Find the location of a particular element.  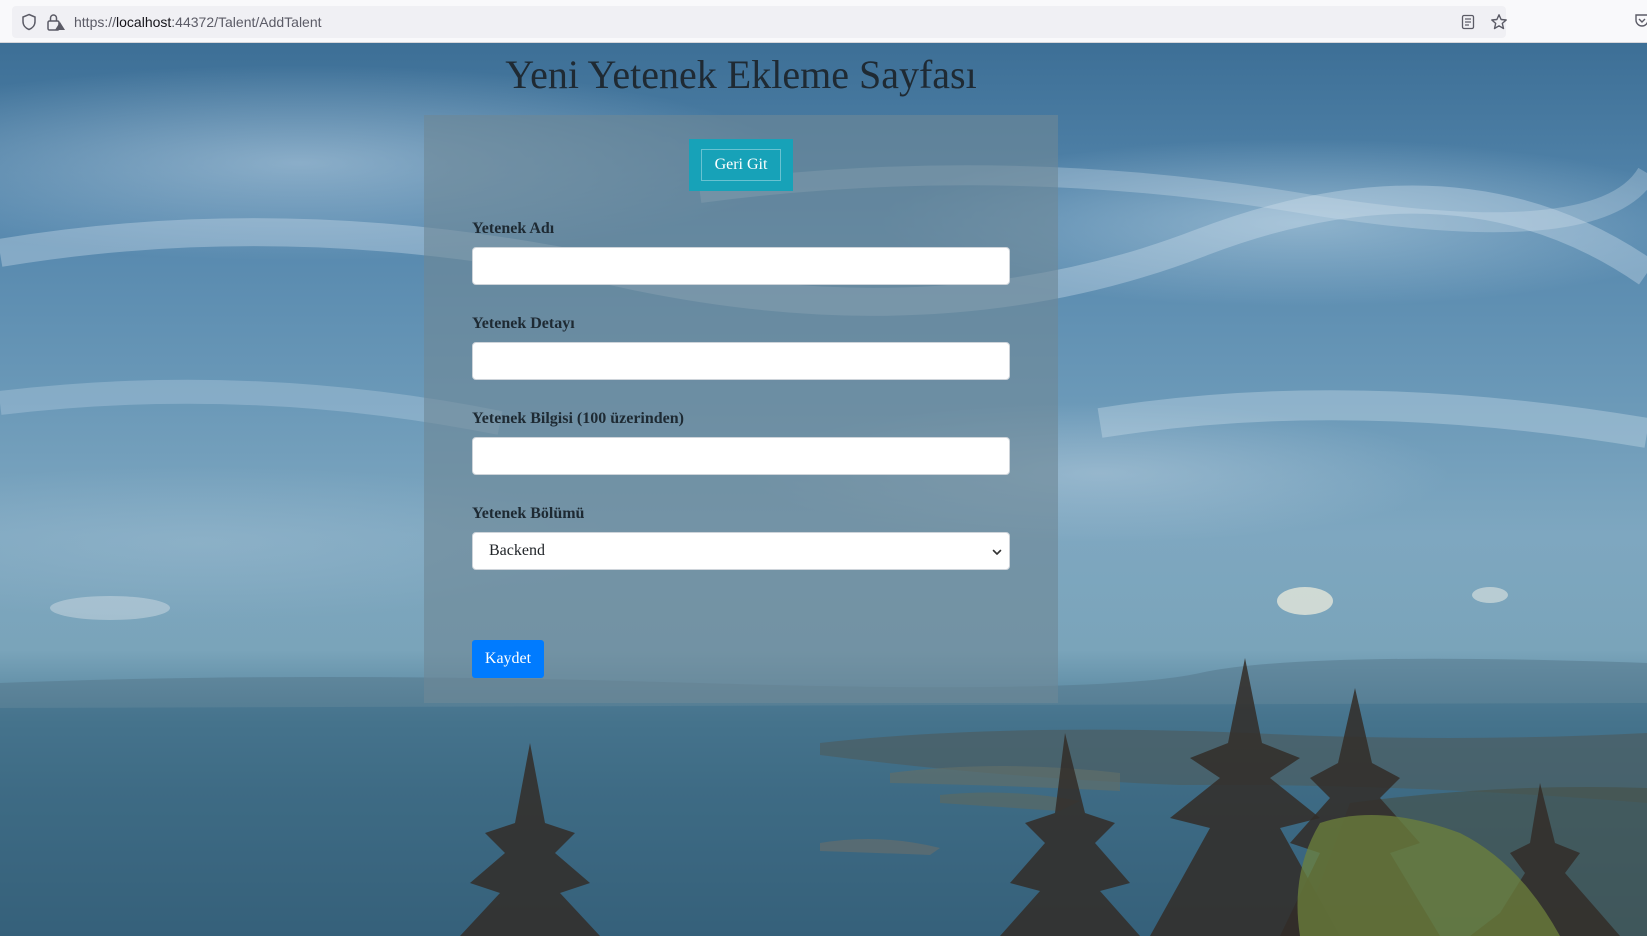

address-bar: https://localhost:44372/Talent/AddTalent is located at coordinates (760, 22).